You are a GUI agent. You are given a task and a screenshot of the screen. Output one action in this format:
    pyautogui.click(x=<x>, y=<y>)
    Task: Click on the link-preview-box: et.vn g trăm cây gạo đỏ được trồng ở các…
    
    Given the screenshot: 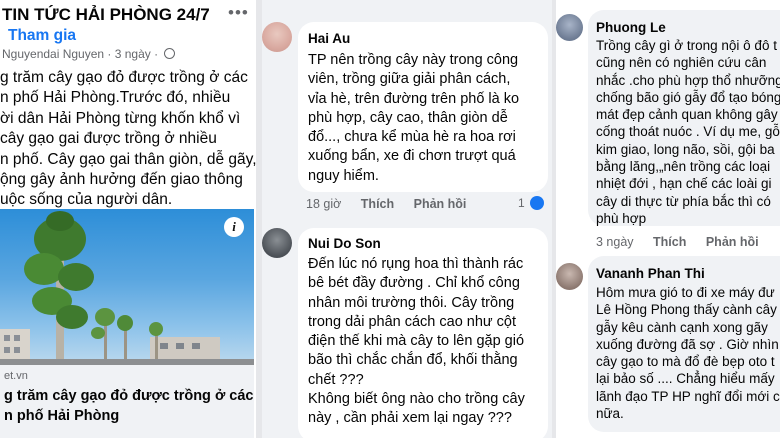 What is the action you would take?
    pyautogui.click(x=127, y=401)
    